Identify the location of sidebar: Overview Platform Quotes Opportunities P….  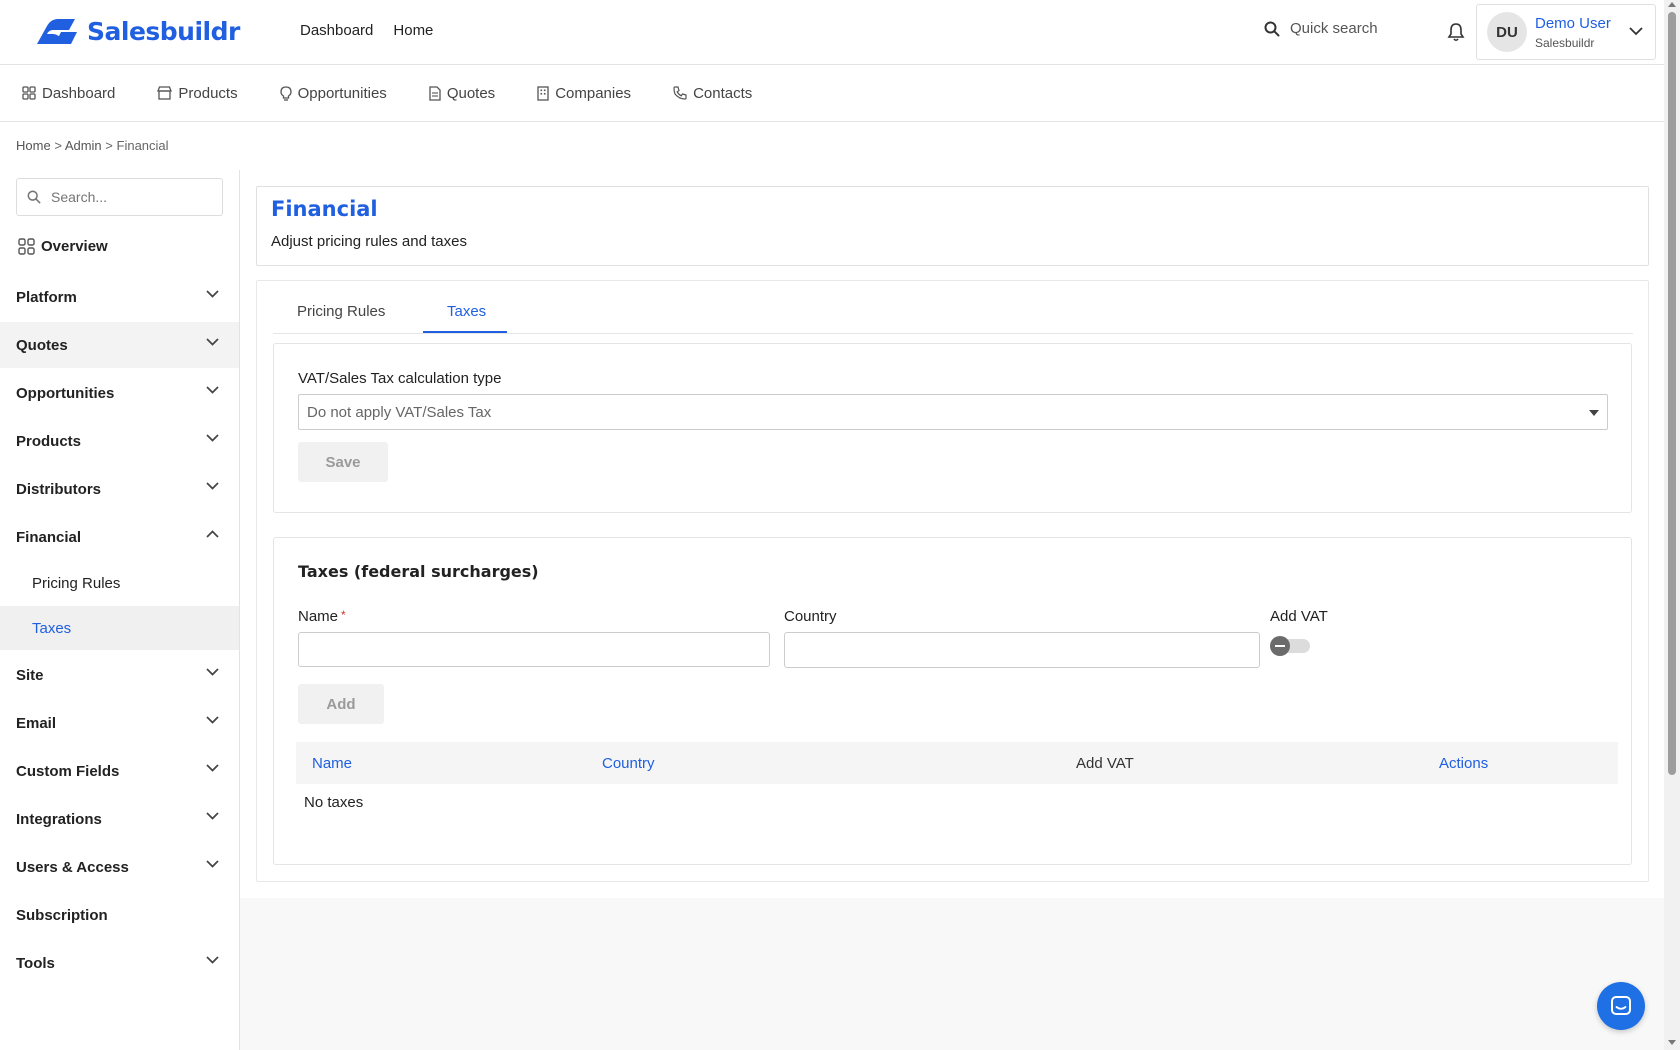
(120, 610).